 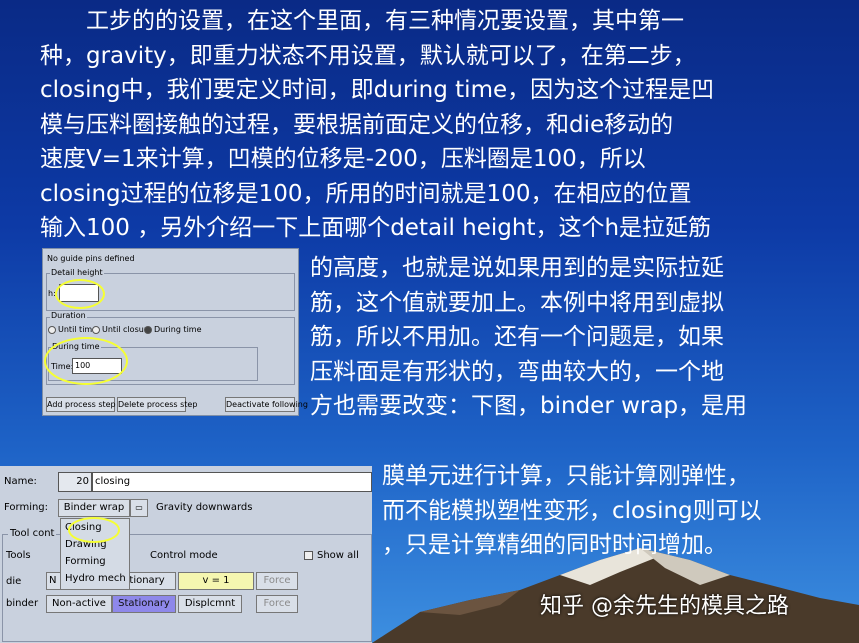 I want to click on menu-item-forming: Forming, so click(x=95, y=561).